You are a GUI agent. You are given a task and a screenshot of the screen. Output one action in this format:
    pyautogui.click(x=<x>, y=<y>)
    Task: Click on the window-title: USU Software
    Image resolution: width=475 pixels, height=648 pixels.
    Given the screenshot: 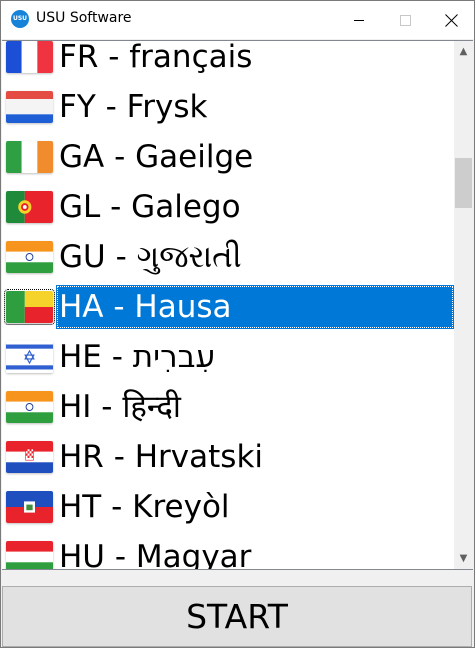 What is the action you would take?
    pyautogui.click(x=84, y=18)
    